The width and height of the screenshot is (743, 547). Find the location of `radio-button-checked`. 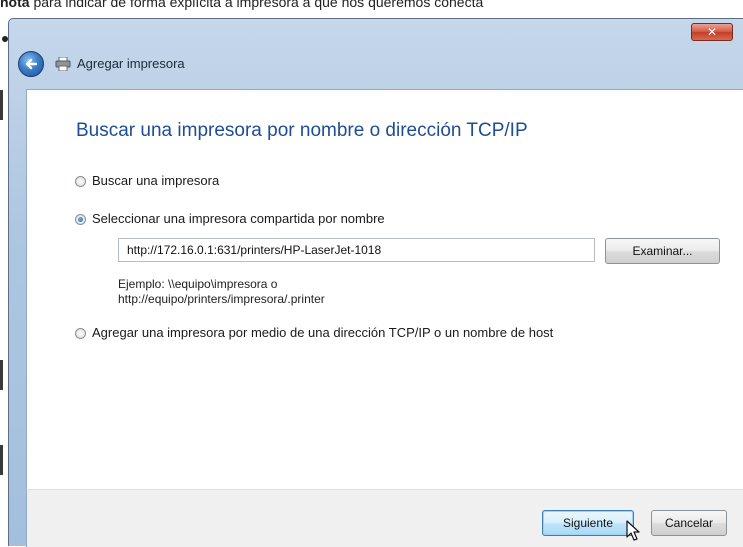

radio-button-checked is located at coordinates (80, 219).